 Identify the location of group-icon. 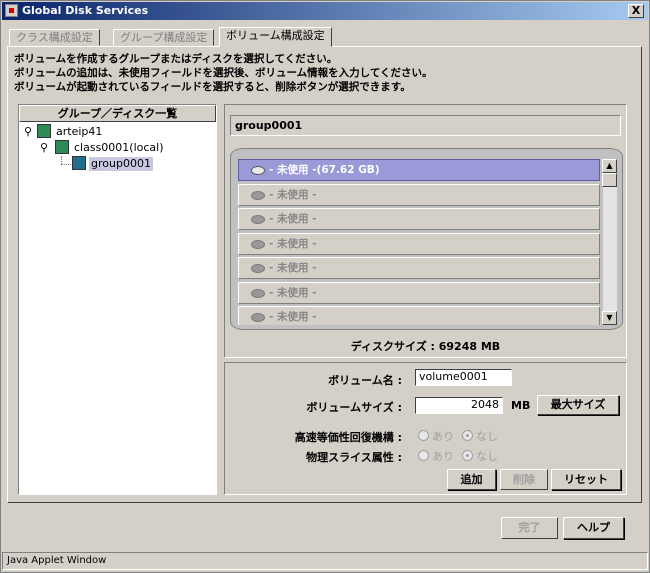
(79, 163).